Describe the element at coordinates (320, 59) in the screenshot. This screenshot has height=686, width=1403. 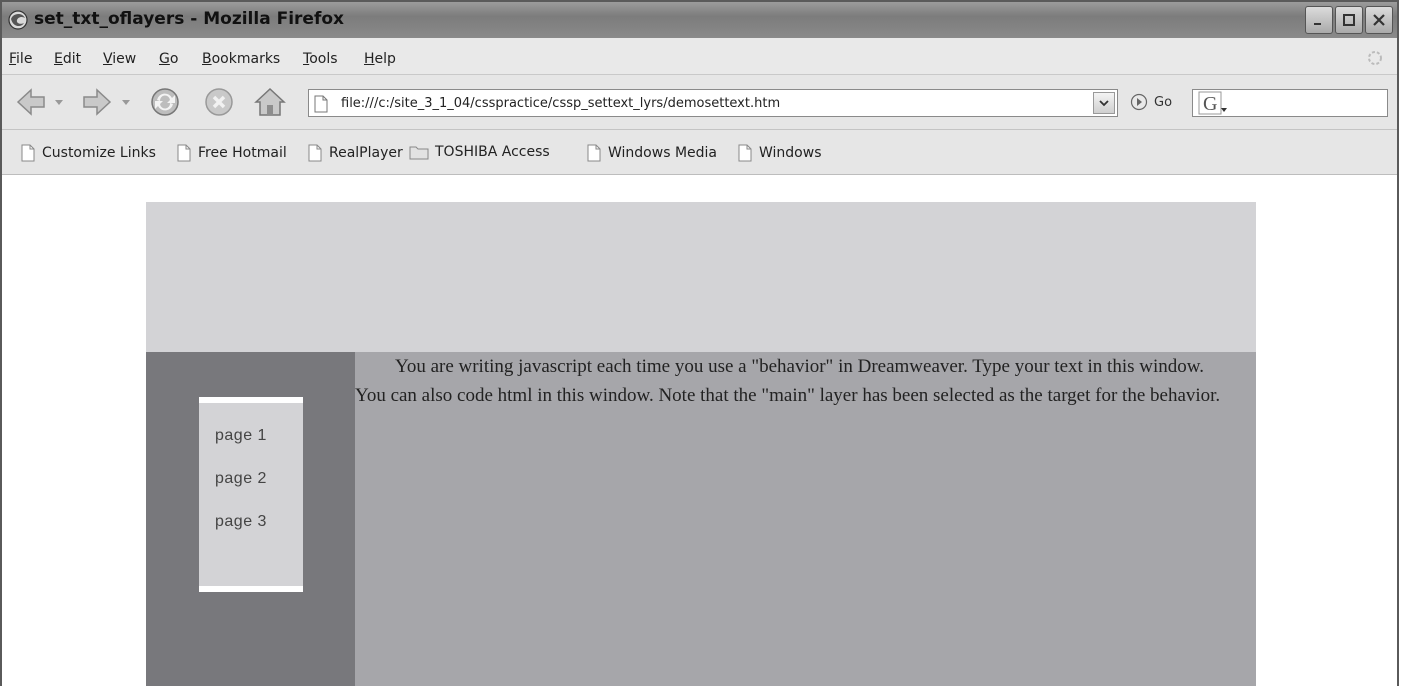
I see `menu-tools: Tools` at that location.